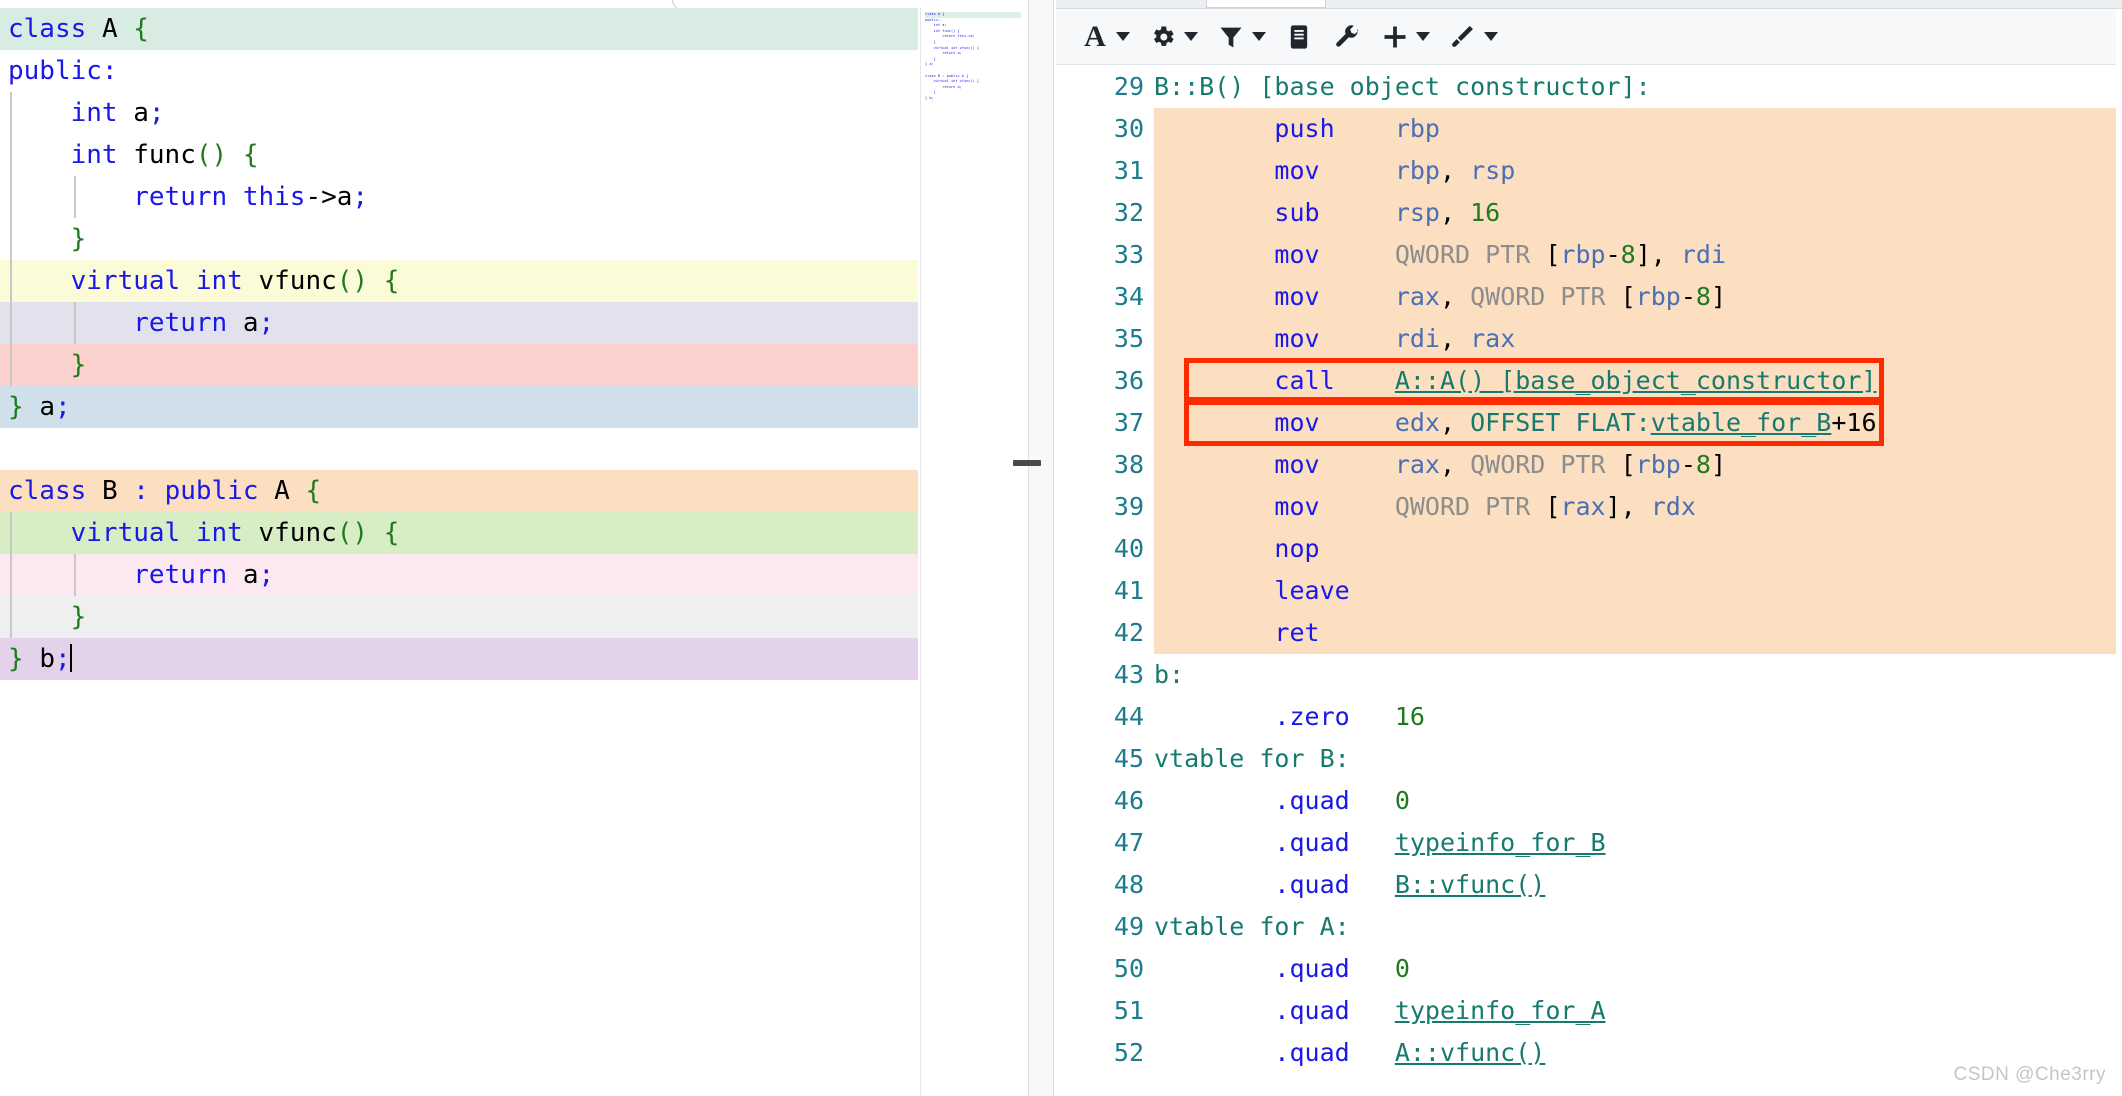 This screenshot has width=2122, height=1096. Describe the element at coordinates (1237, 548) in the screenshot. I see `asm-token: nop` at that location.